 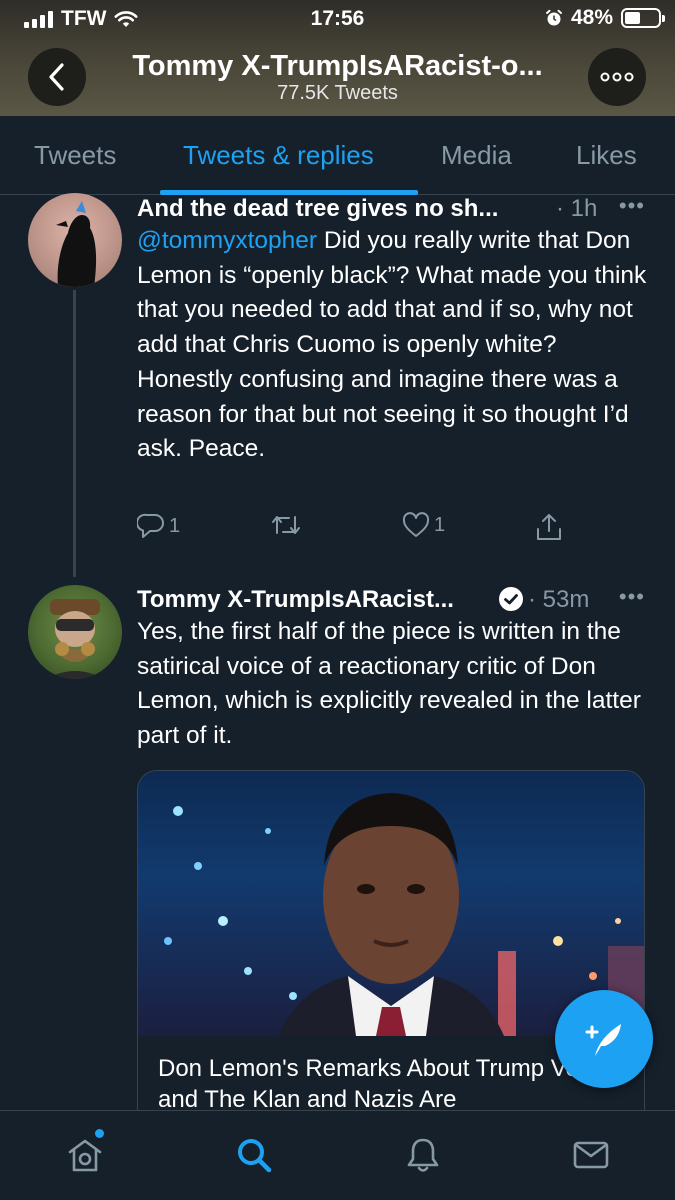 What do you see at coordinates (476, 155) in the screenshot?
I see `tab-media: Media` at bounding box center [476, 155].